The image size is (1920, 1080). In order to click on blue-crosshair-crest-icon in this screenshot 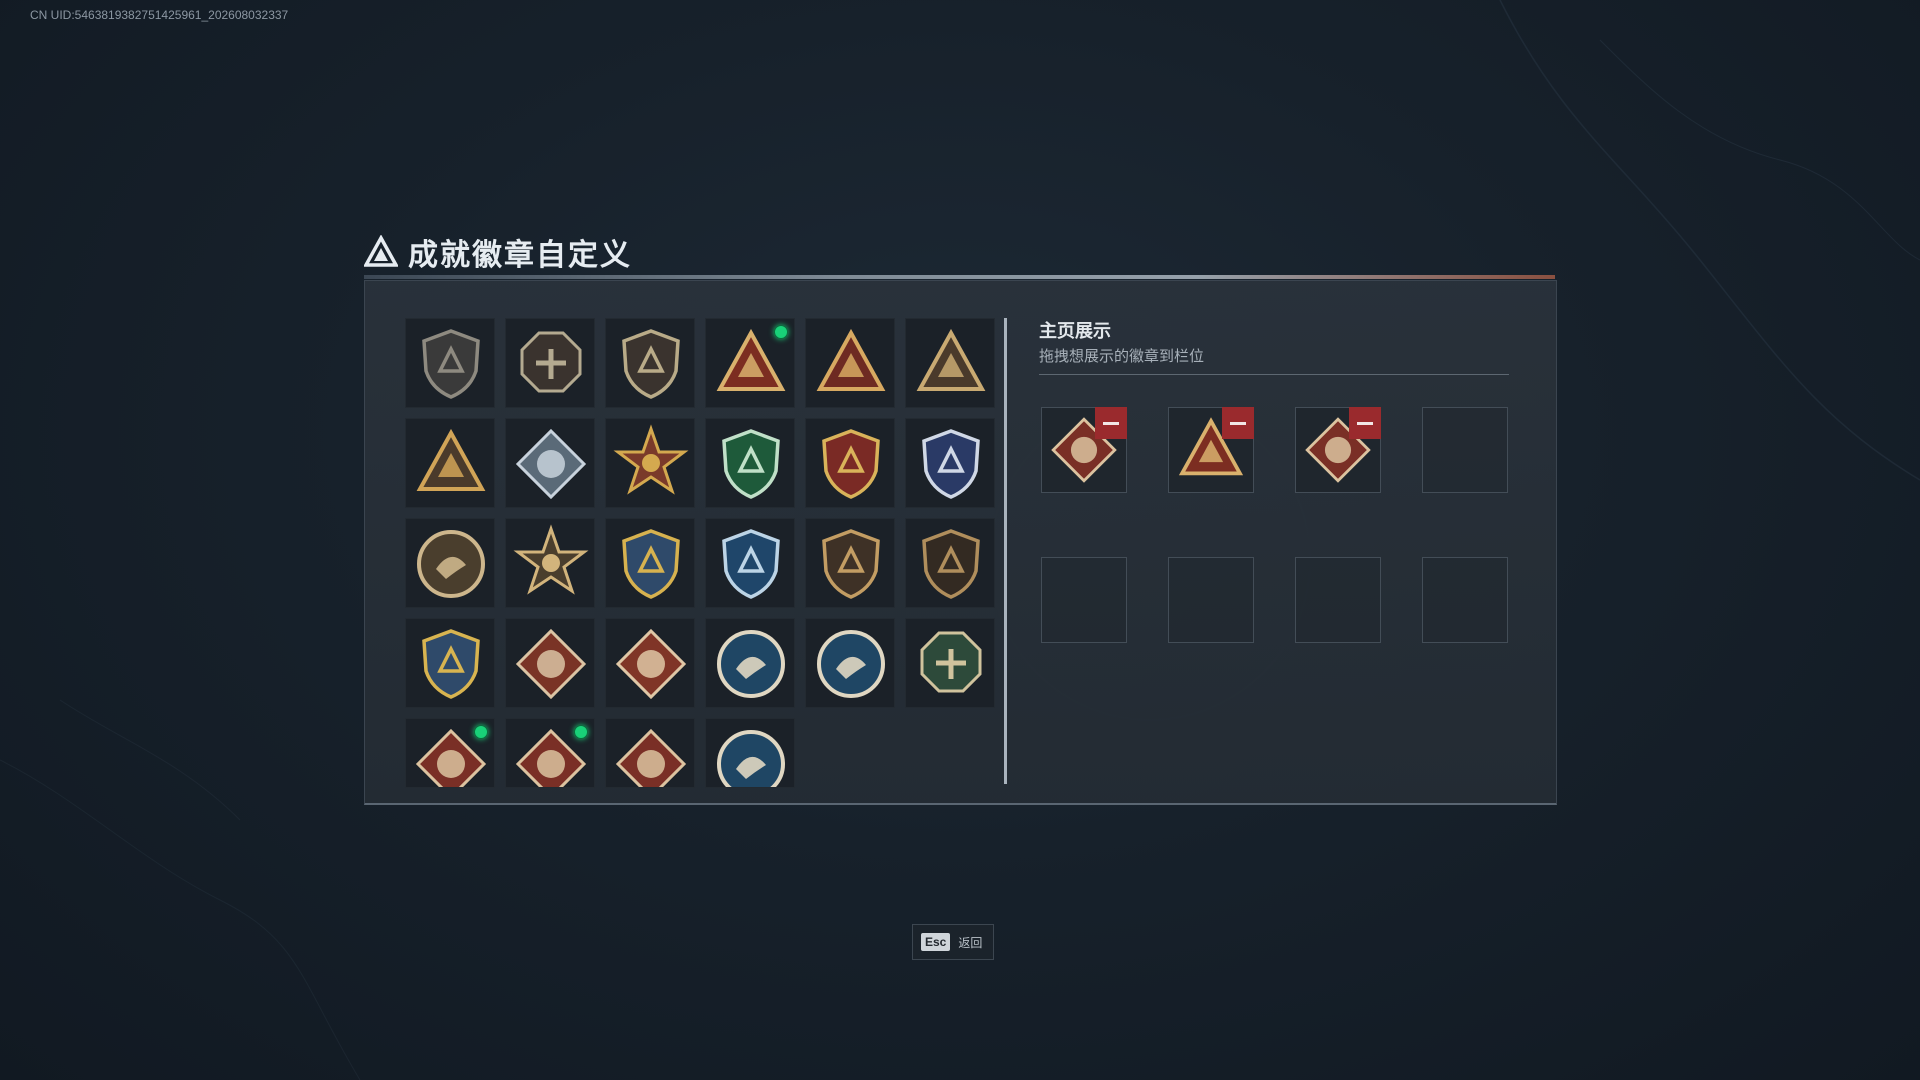, I will do `click(751, 564)`.